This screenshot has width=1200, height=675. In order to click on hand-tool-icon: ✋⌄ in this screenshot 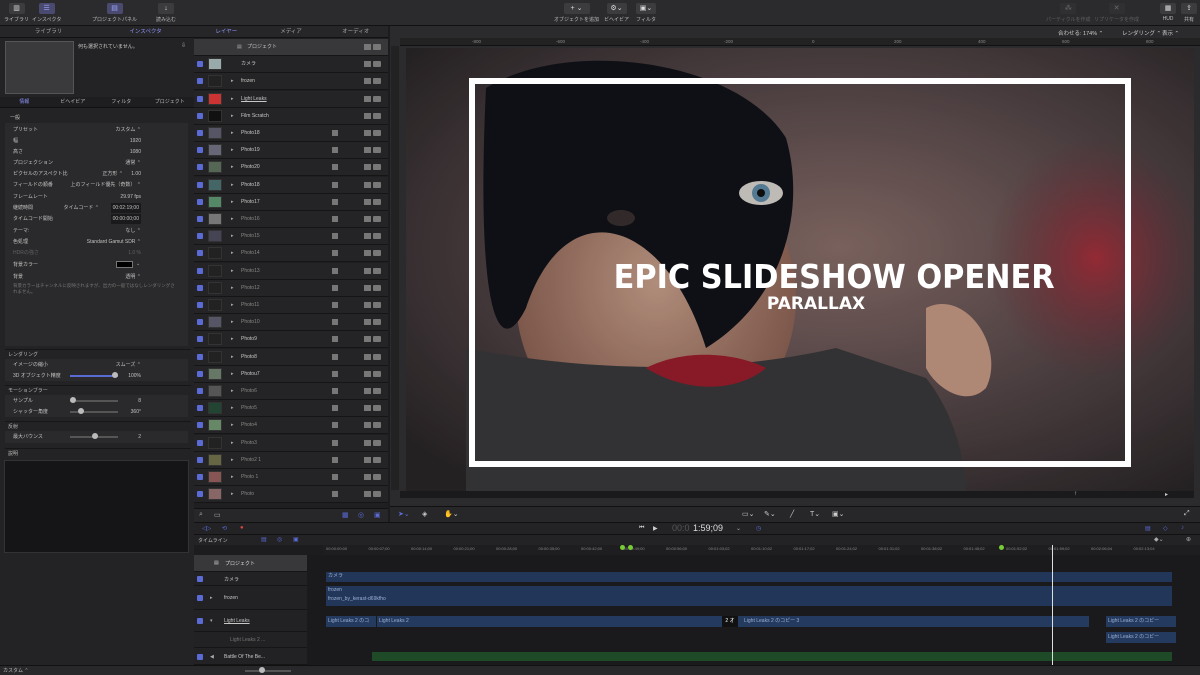, I will do `click(451, 514)`.